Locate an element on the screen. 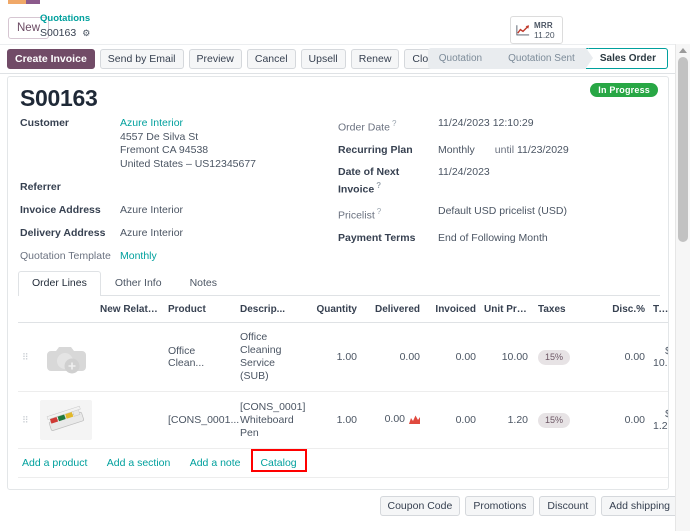 The width and height of the screenshot is (690, 531). delivery-address-label: Delivery Address is located at coordinates (63, 233).